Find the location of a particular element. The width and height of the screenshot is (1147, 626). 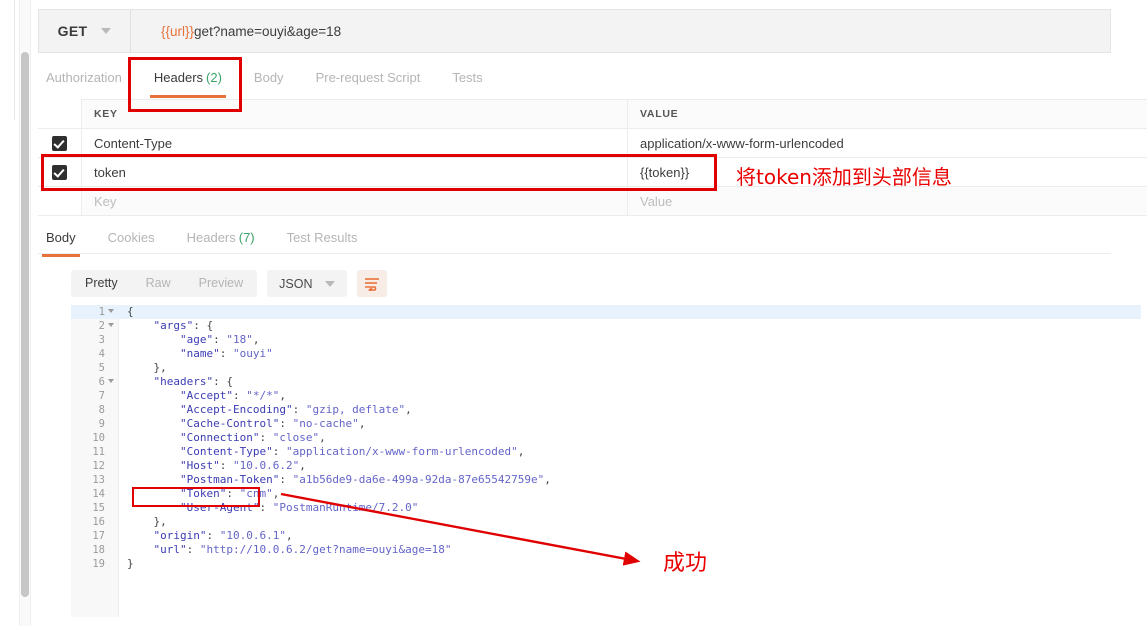

page-scrollbar is located at coordinates (25, 313).